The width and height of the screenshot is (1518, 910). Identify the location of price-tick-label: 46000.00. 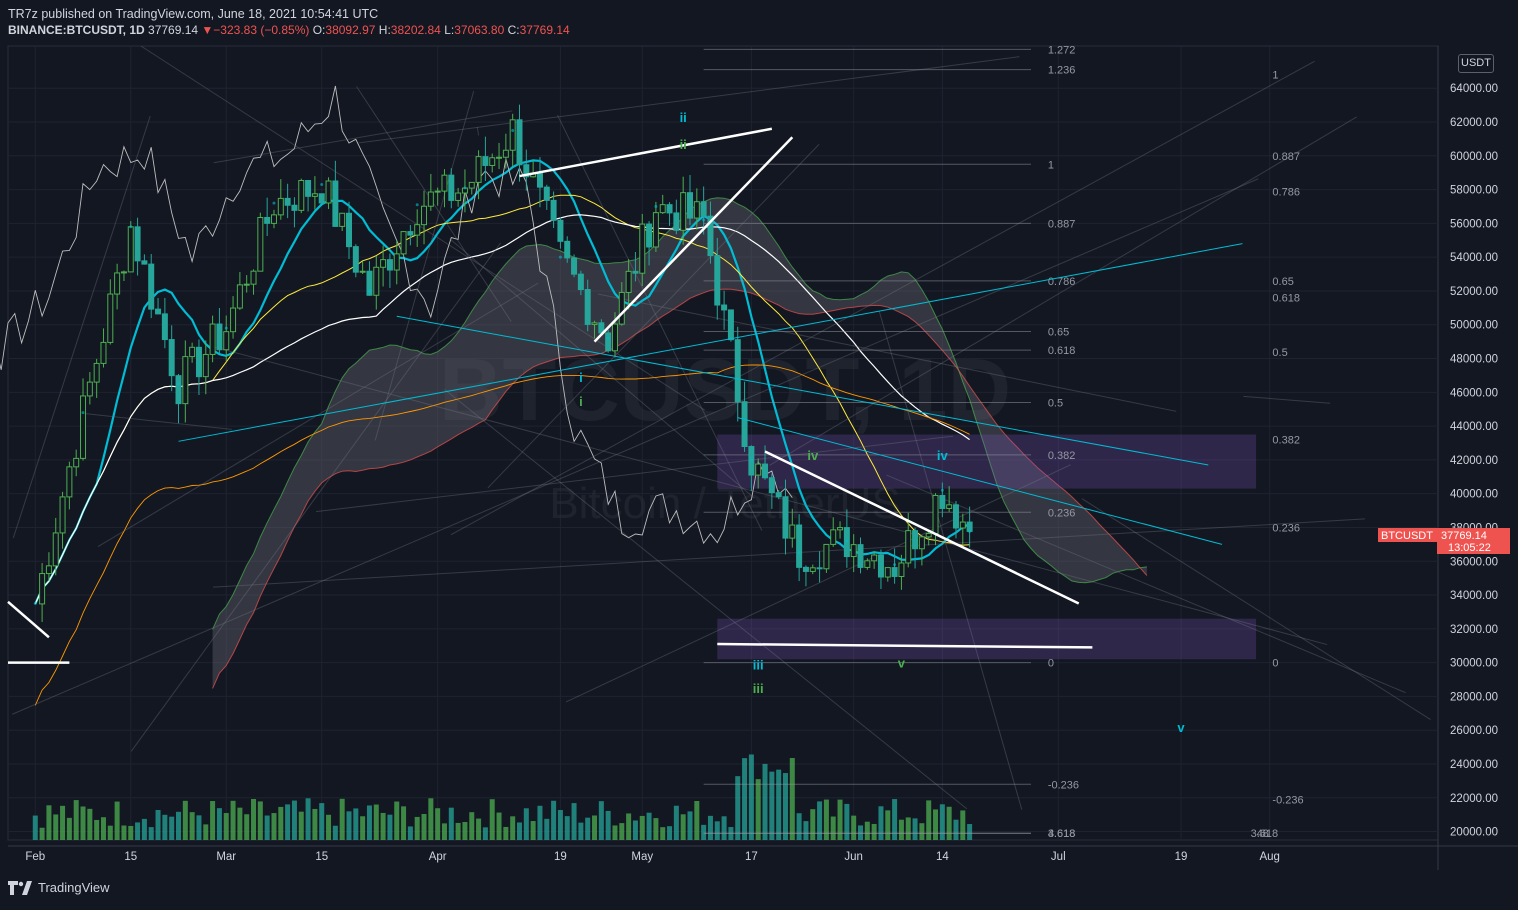
(1474, 393).